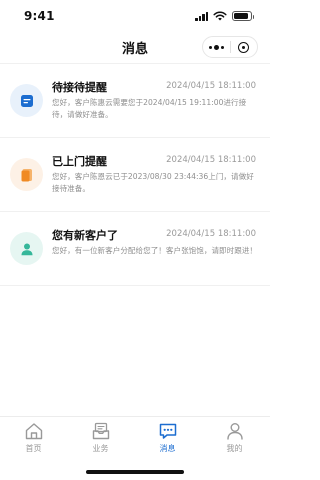  I want to click on message-title: 待接待提醒, so click(79, 87).